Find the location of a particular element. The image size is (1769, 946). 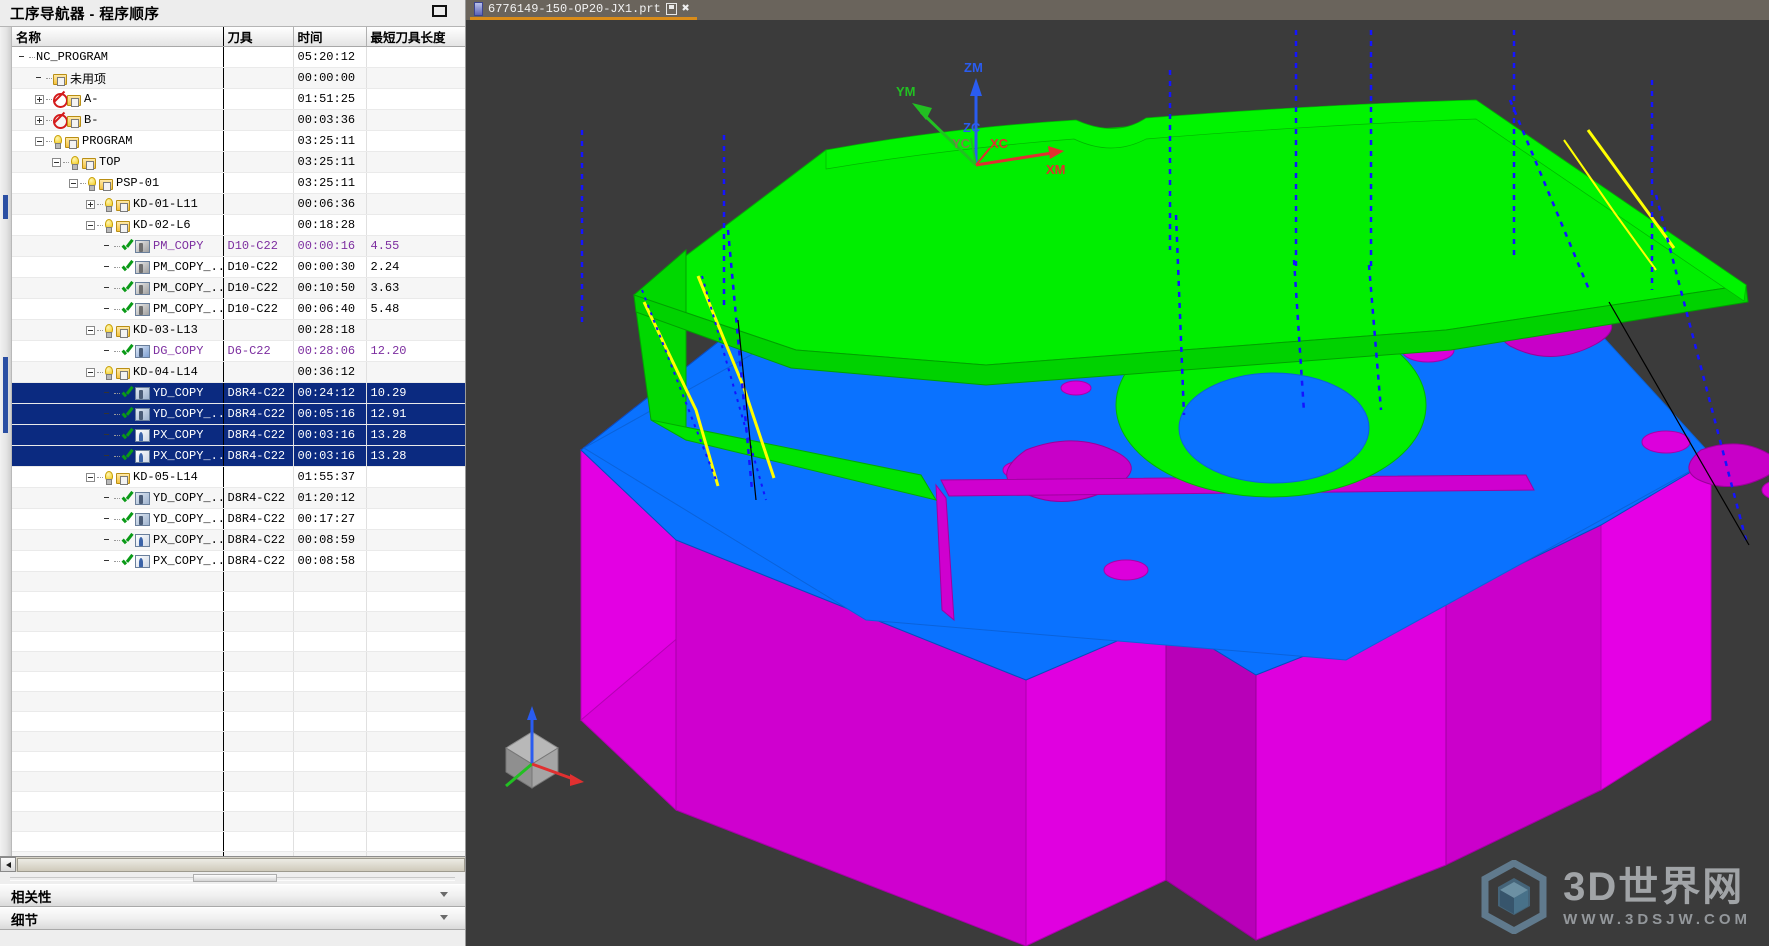

column-header-tool: 刀具 is located at coordinates (258, 37).